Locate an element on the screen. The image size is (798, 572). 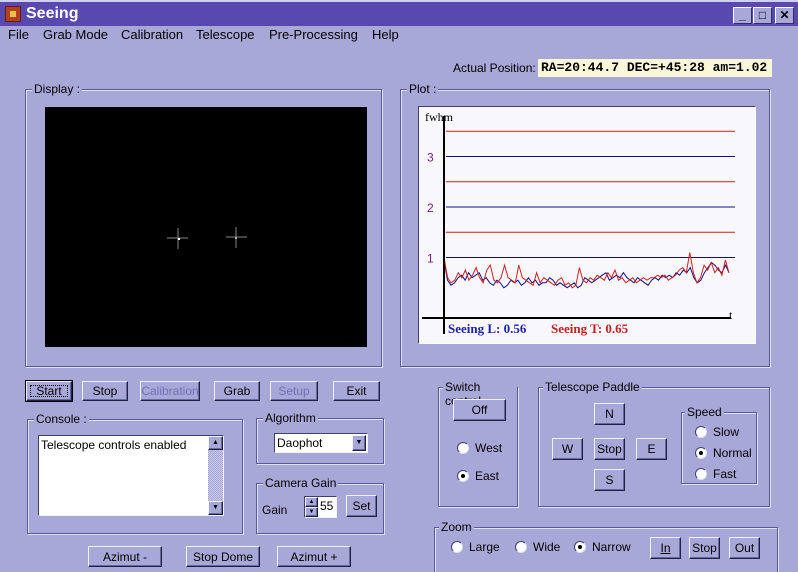
scroll-up-arrow-icon: ▲ is located at coordinates (215, 443).